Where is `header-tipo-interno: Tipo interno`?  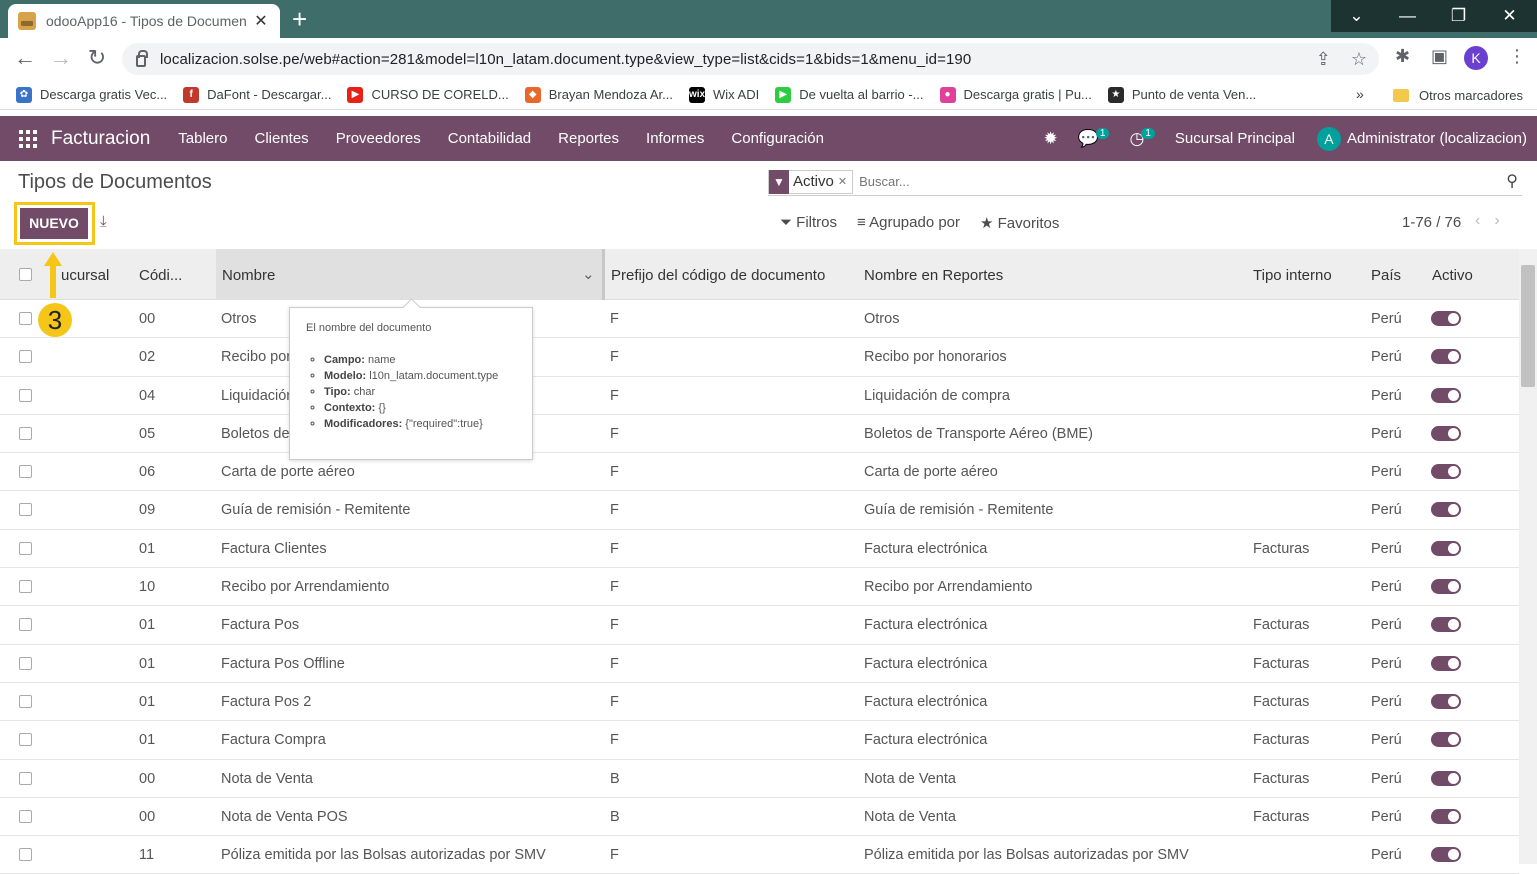
header-tipo-interno: Tipo interno is located at coordinates (1292, 275).